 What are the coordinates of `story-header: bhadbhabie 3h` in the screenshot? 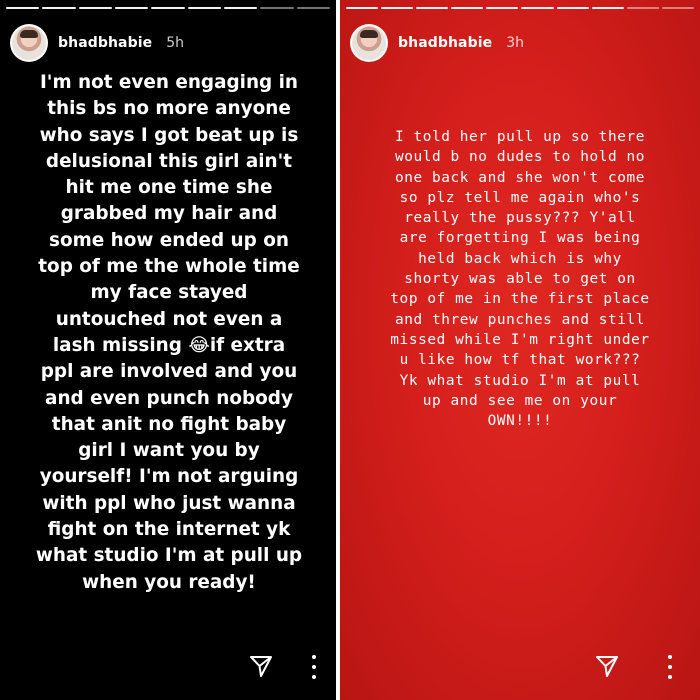 It's located at (437, 43).